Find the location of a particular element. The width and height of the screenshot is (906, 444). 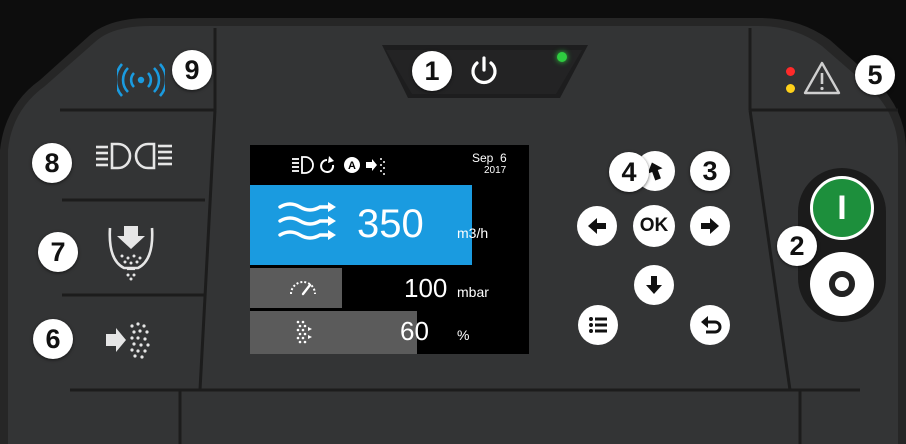

down-button is located at coordinates (654, 285).